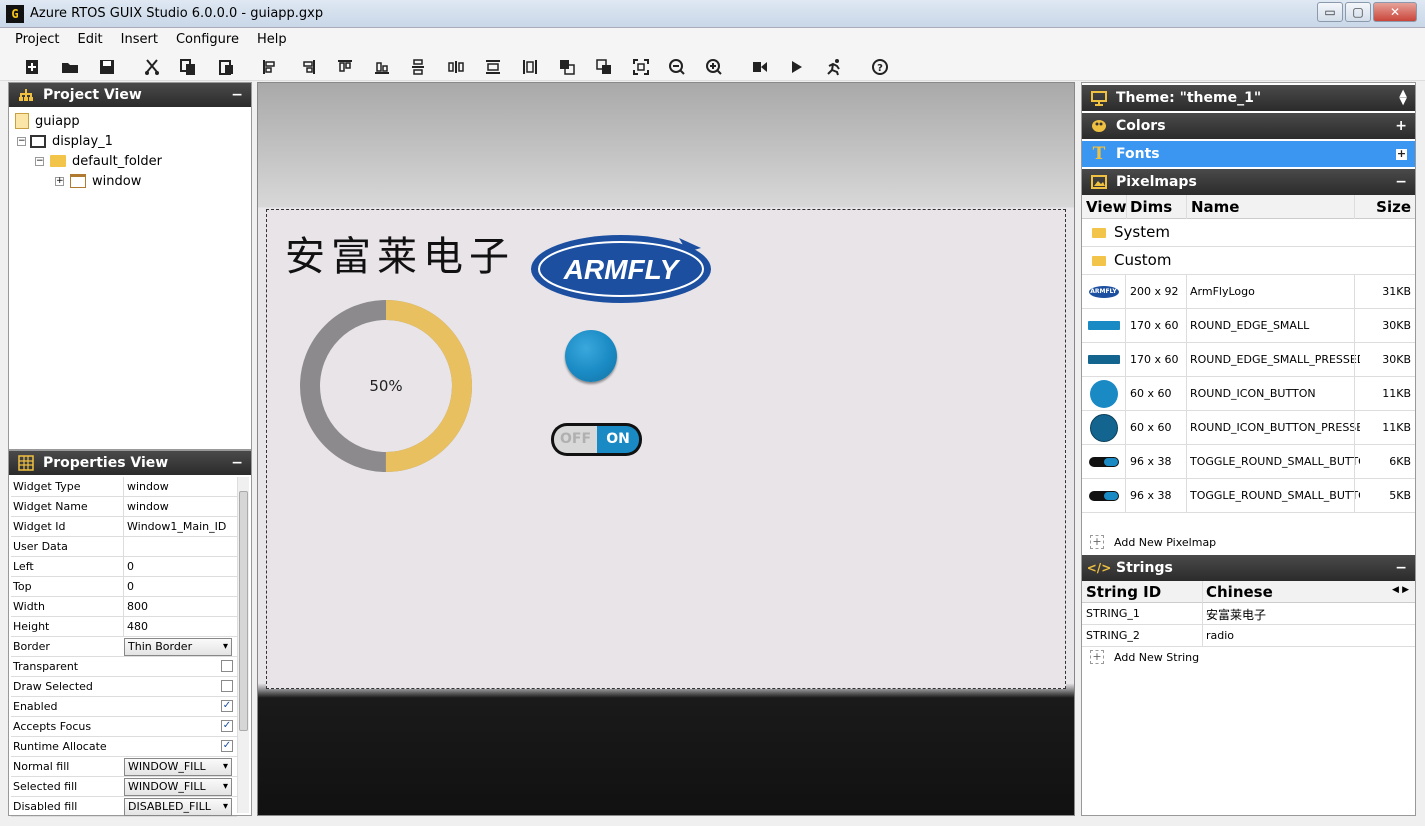  I want to click on equal-height-icon, so click(530, 67).